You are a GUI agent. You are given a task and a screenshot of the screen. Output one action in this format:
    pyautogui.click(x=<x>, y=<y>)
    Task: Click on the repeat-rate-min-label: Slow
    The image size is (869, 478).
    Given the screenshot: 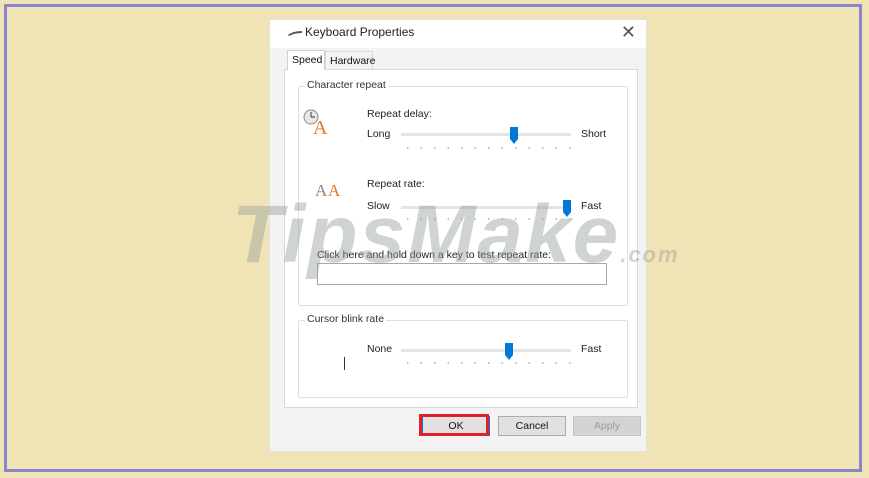 What is the action you would take?
    pyautogui.click(x=378, y=206)
    